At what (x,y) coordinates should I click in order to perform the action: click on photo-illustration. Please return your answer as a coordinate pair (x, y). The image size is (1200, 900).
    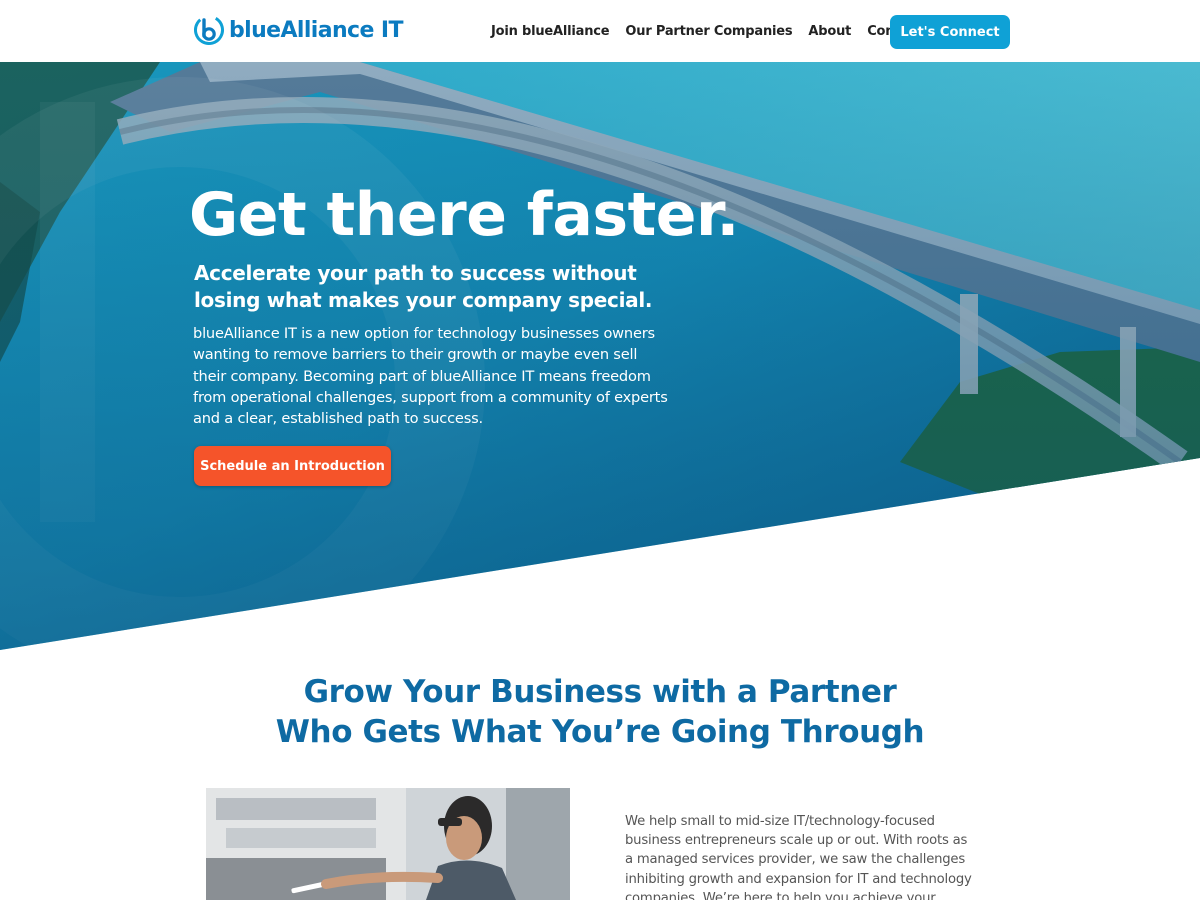
    Looking at the image, I should click on (388, 844).